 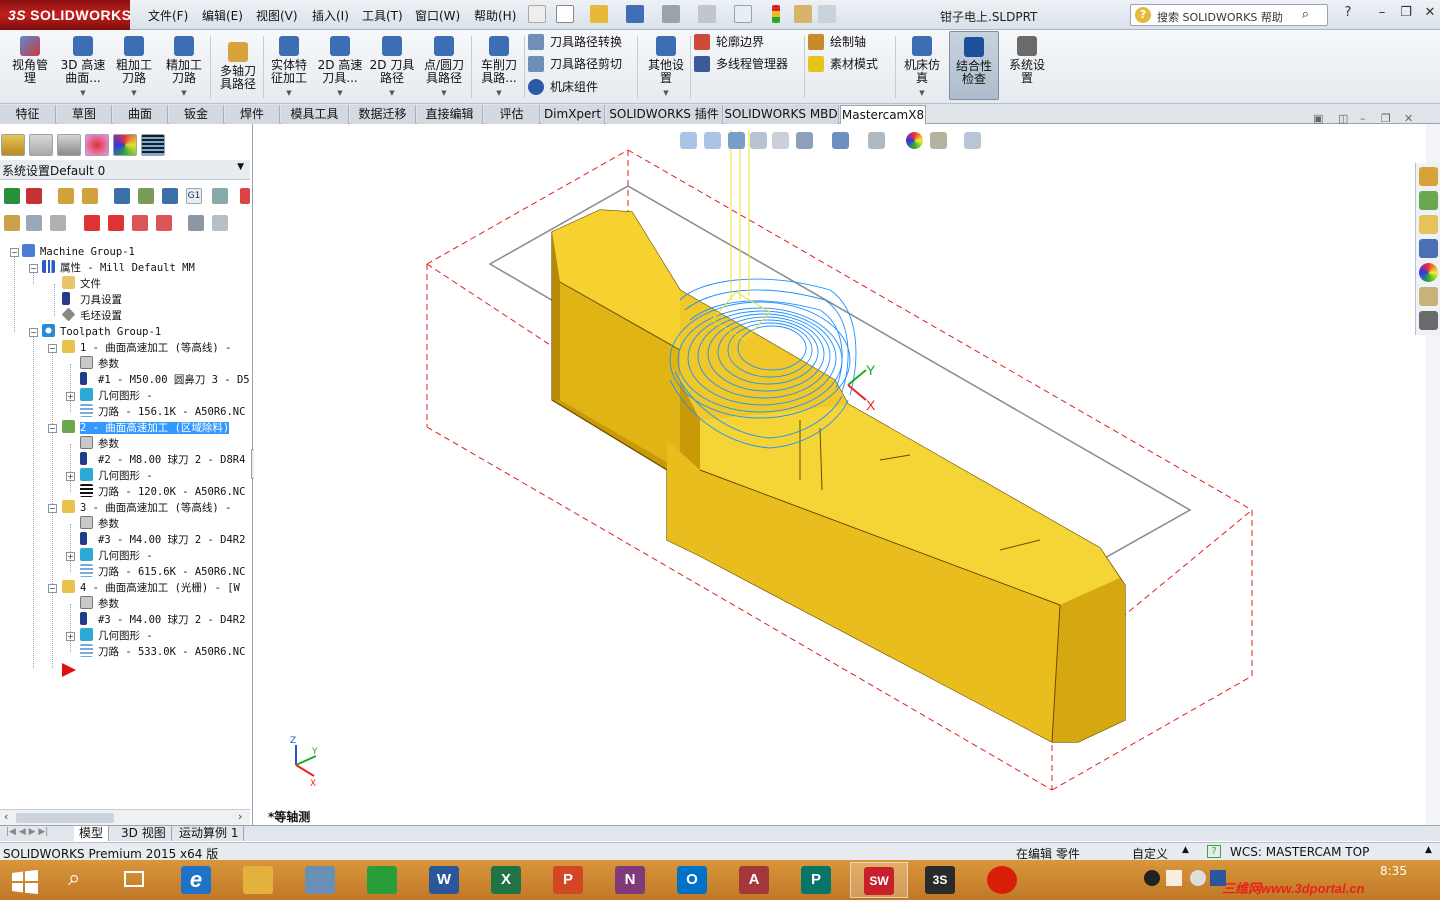 What do you see at coordinates (817, 880) in the screenshot?
I see `taskbar-app-publisher: P` at bounding box center [817, 880].